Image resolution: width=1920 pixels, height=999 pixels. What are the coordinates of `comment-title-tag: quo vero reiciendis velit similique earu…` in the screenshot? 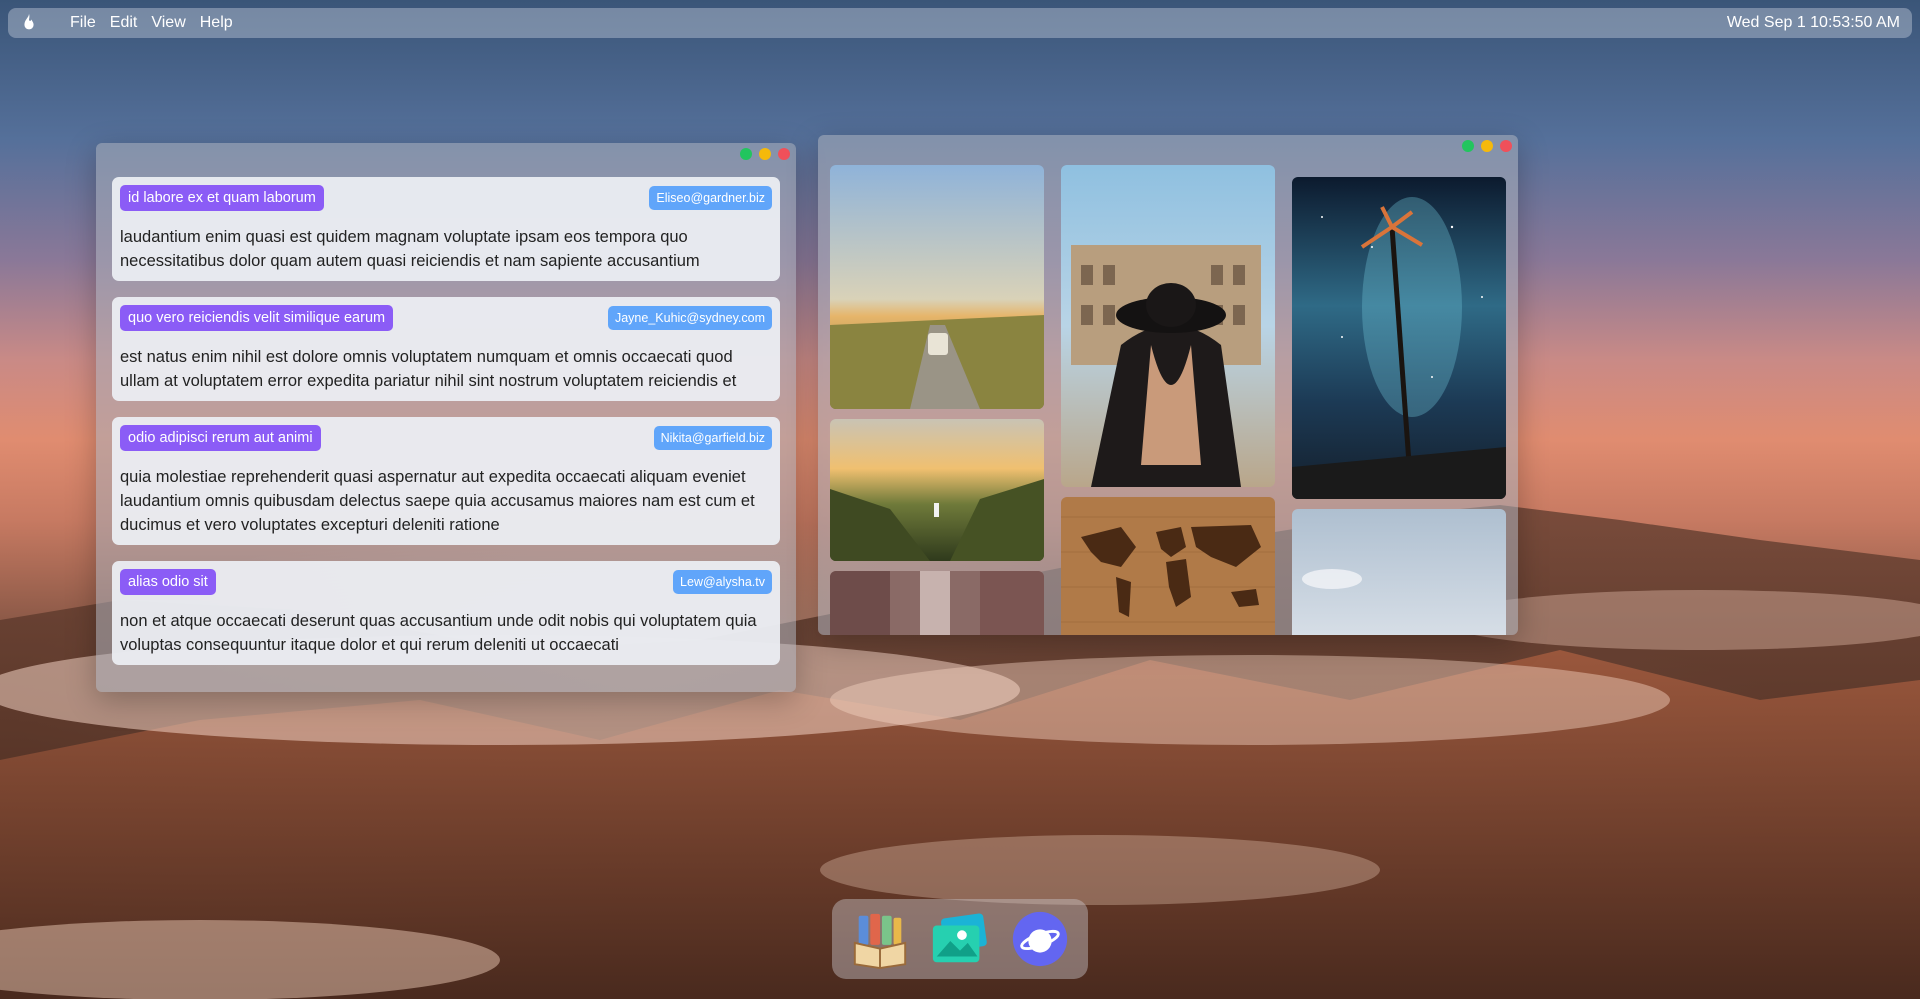 It's located at (257, 318).